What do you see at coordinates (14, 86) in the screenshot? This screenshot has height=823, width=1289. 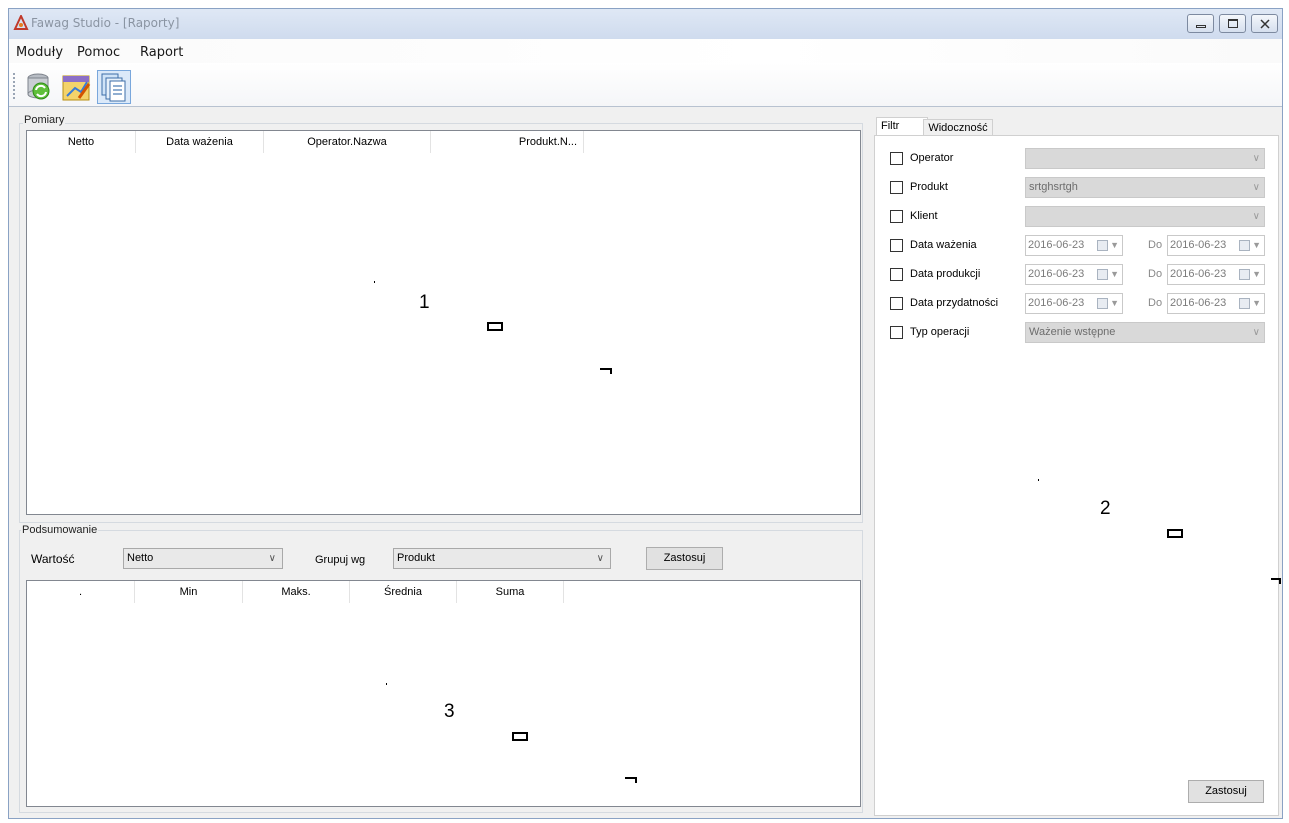 I see `toolbar-grip` at bounding box center [14, 86].